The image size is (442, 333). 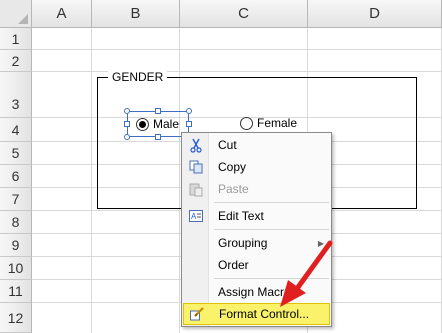 I want to click on annotation-arrow, so click(x=306, y=273).